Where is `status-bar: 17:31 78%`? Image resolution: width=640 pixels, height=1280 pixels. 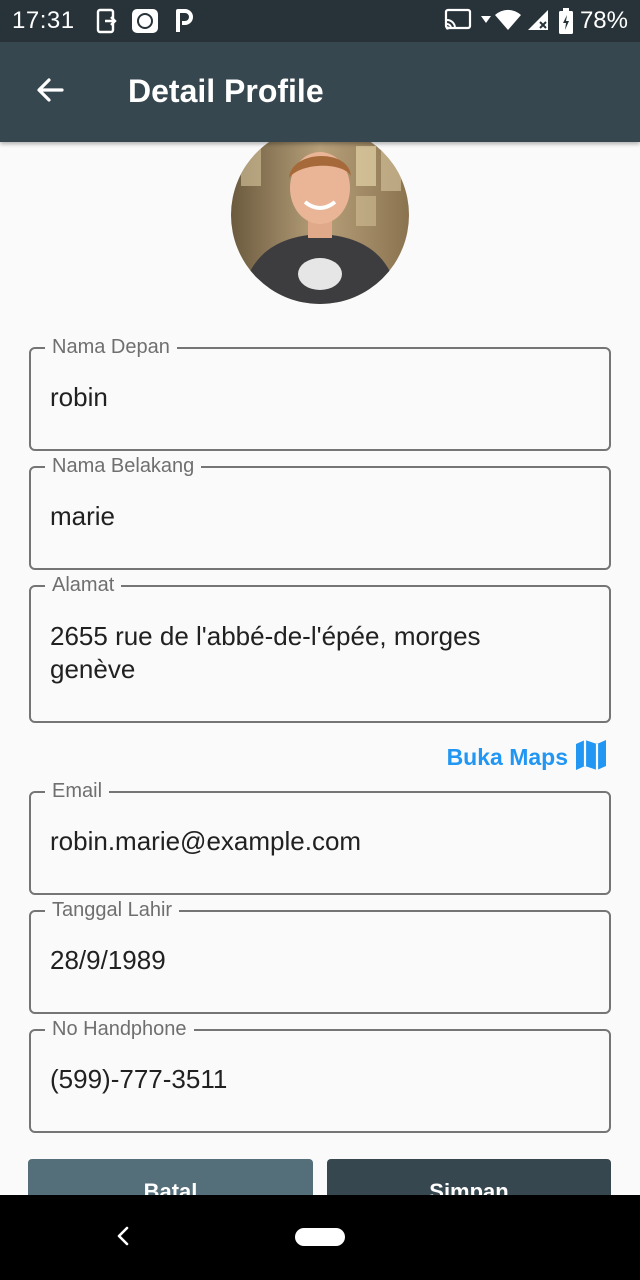 status-bar: 17:31 78% is located at coordinates (320, 21).